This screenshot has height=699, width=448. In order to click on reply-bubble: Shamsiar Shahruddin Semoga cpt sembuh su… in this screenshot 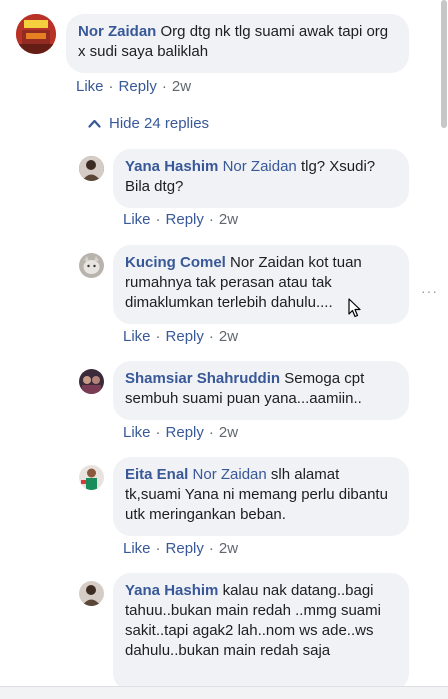, I will do `click(261, 390)`.